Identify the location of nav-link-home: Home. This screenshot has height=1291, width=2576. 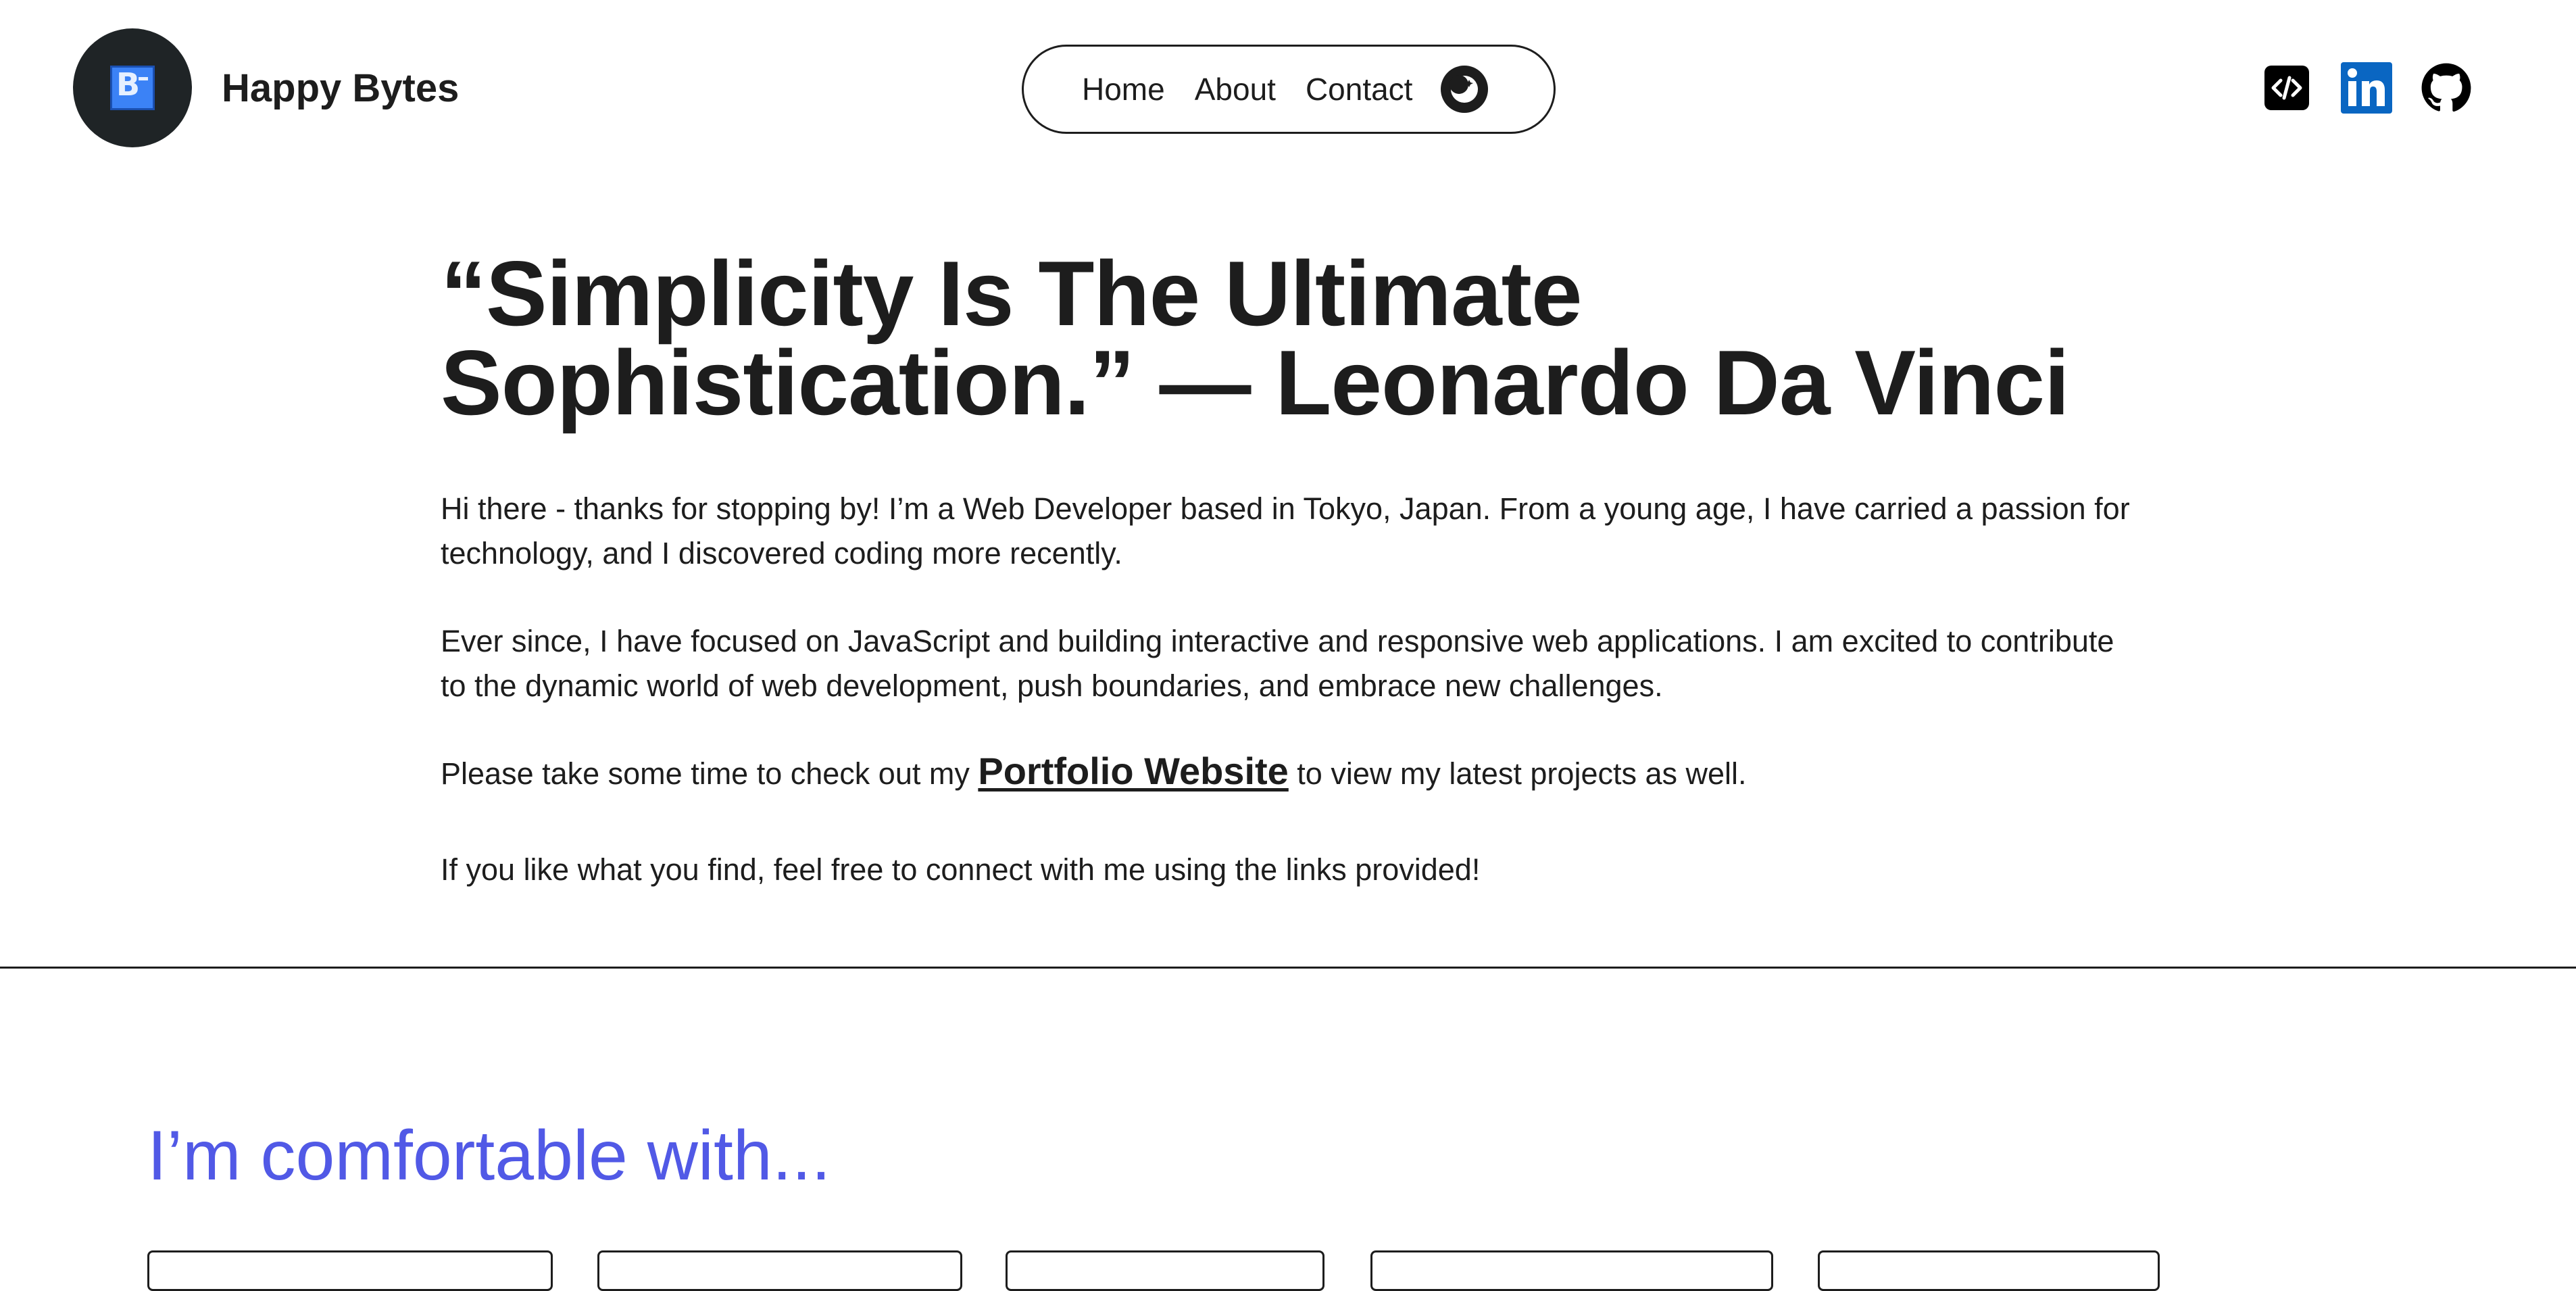
(1124, 89).